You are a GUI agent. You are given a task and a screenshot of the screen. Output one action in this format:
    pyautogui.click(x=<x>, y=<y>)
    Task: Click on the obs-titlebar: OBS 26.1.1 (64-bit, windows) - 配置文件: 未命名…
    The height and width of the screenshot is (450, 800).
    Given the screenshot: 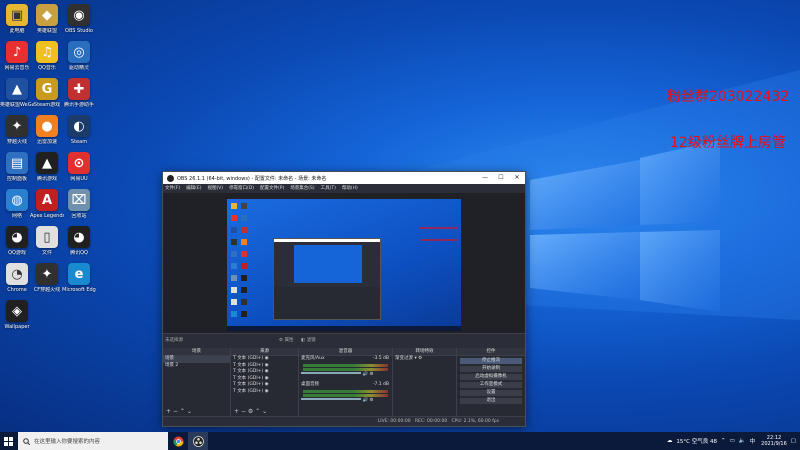 What is the action you would take?
    pyautogui.click(x=344, y=178)
    